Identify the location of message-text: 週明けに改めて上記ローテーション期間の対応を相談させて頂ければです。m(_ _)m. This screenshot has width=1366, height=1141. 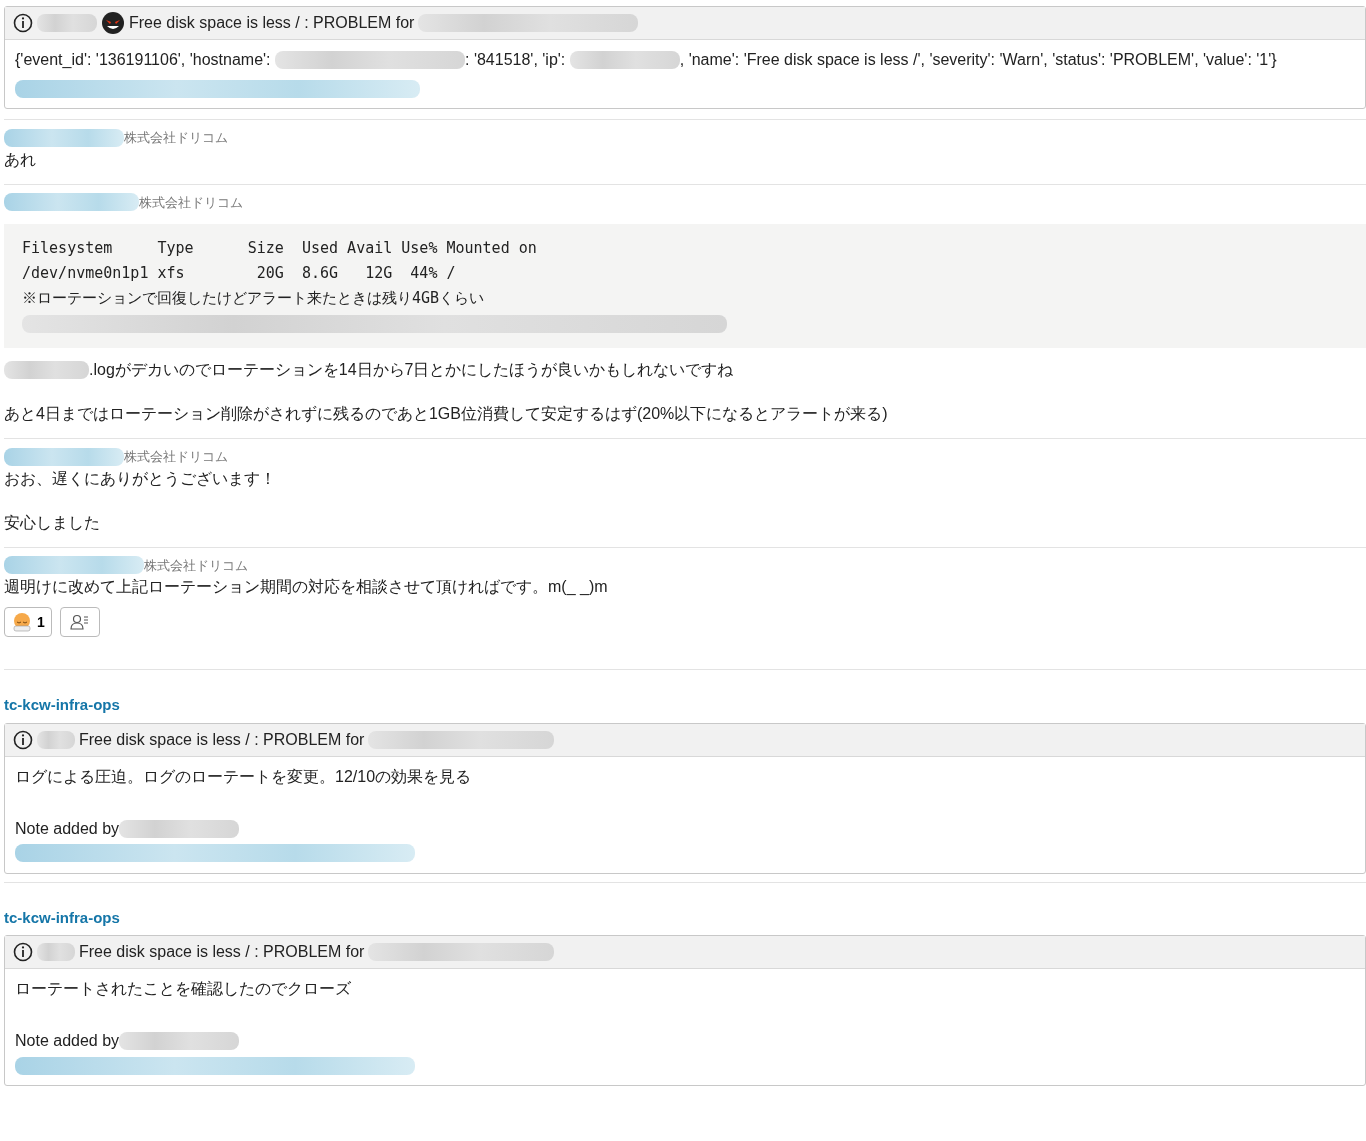
(306, 587).